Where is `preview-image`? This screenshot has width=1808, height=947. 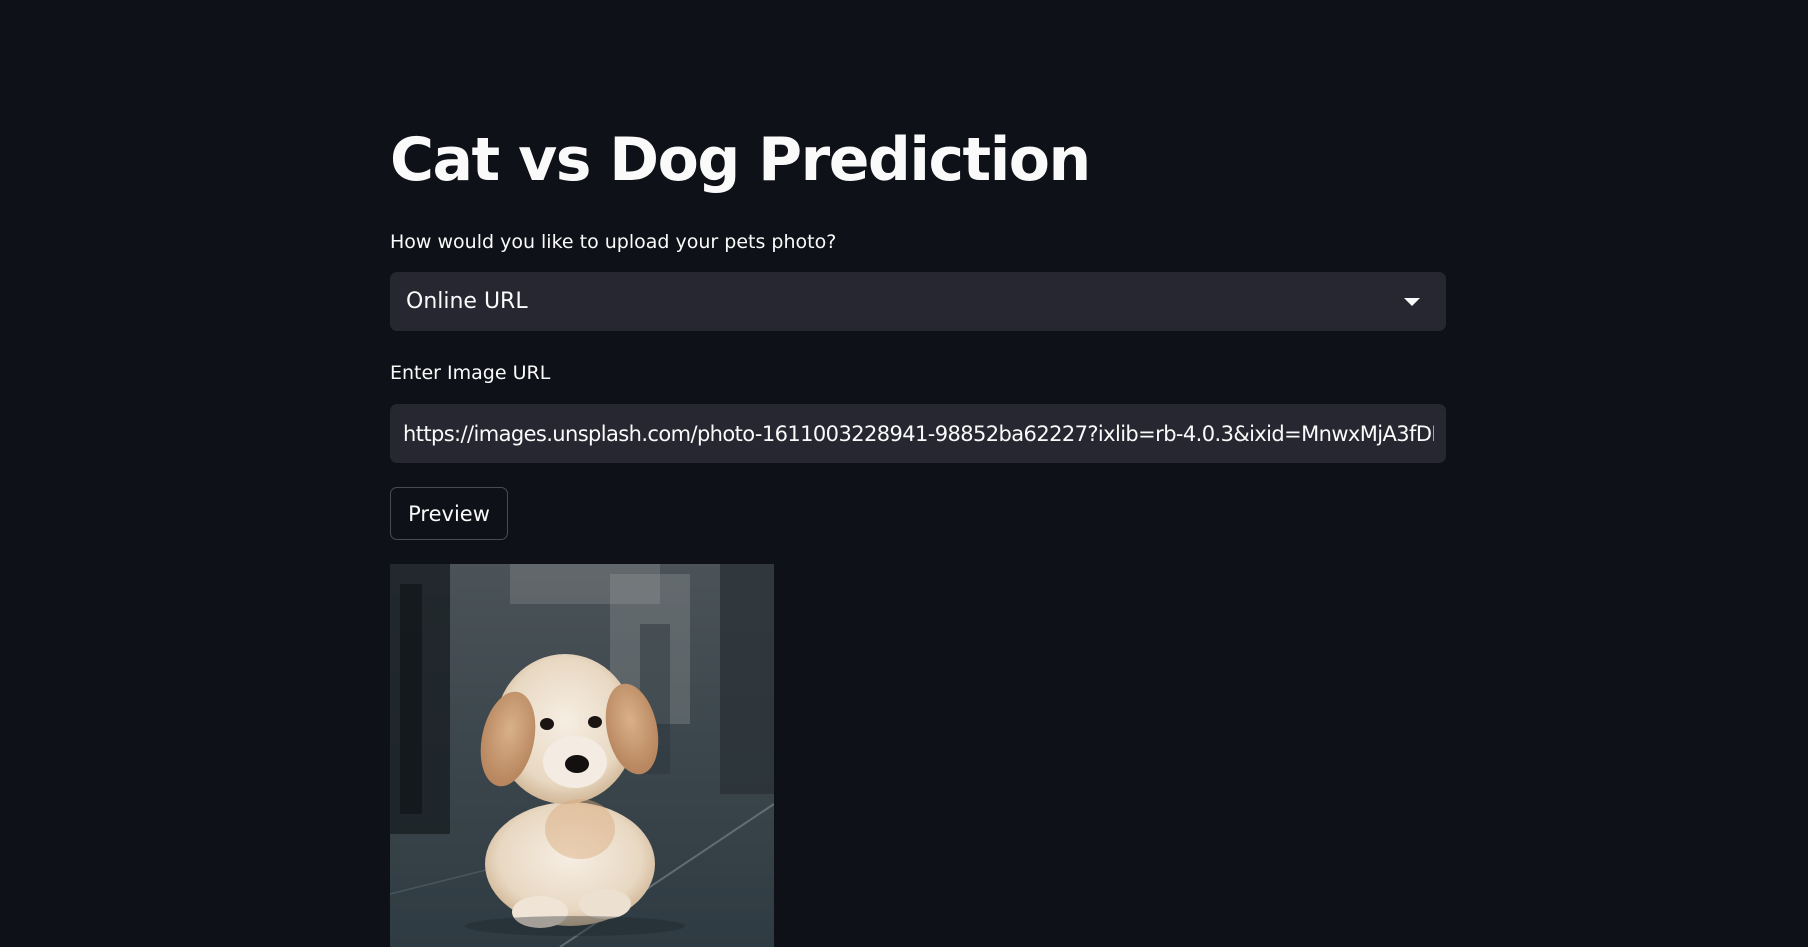 preview-image is located at coordinates (582, 755).